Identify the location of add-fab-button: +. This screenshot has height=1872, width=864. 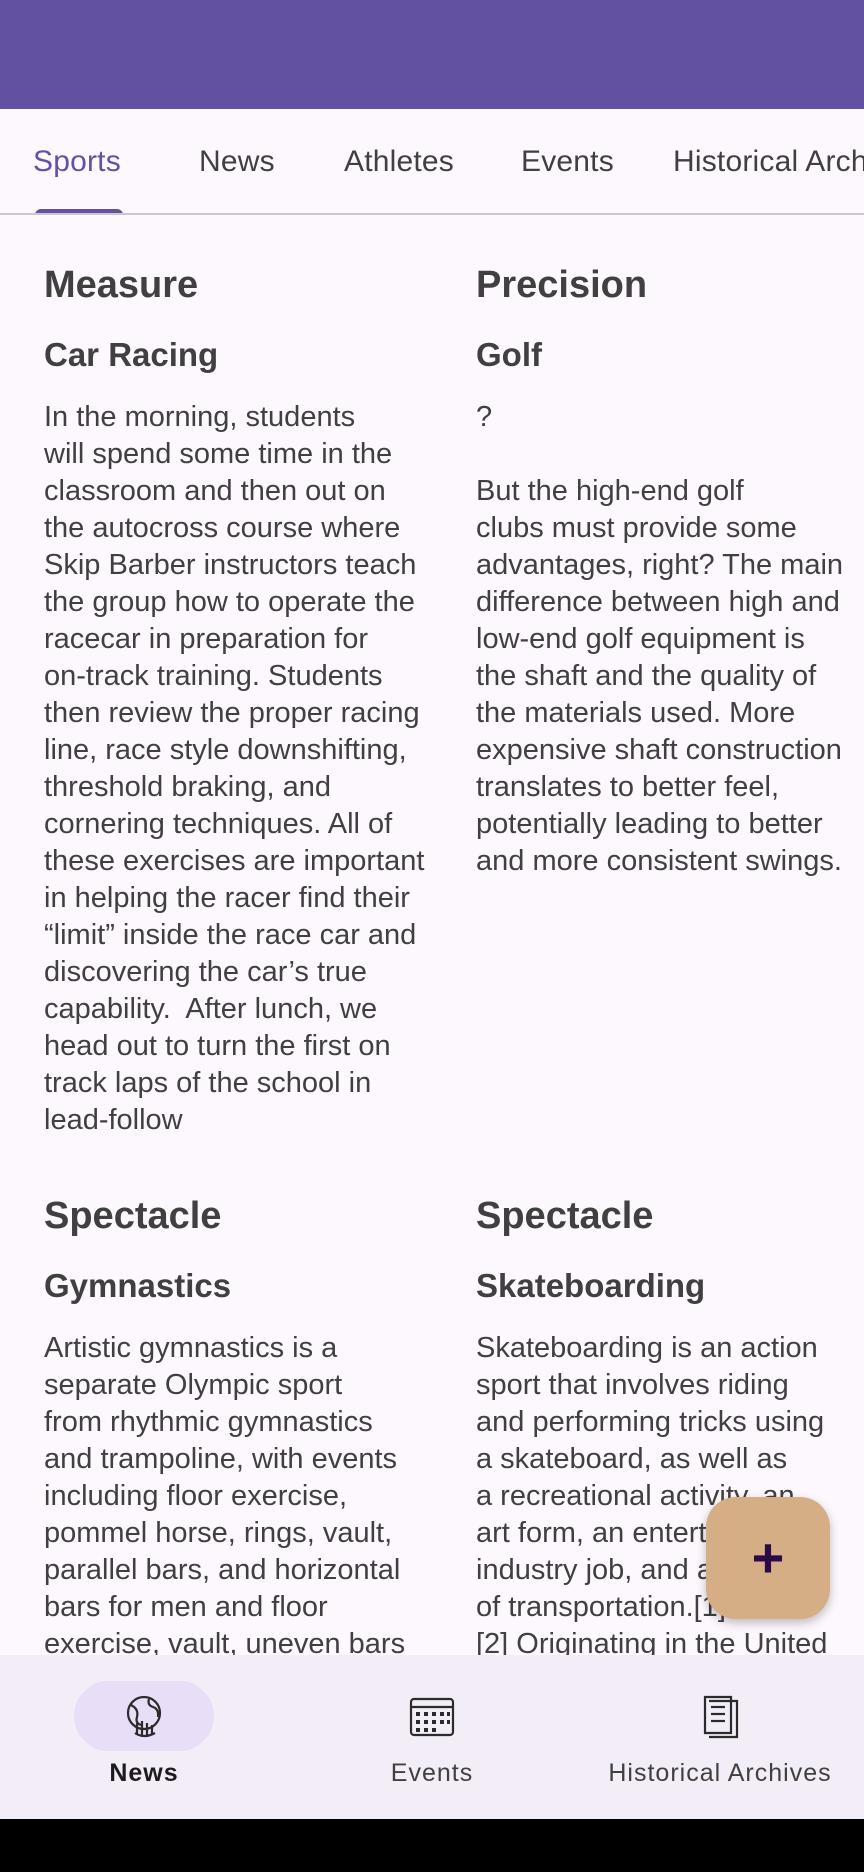
(768, 1558).